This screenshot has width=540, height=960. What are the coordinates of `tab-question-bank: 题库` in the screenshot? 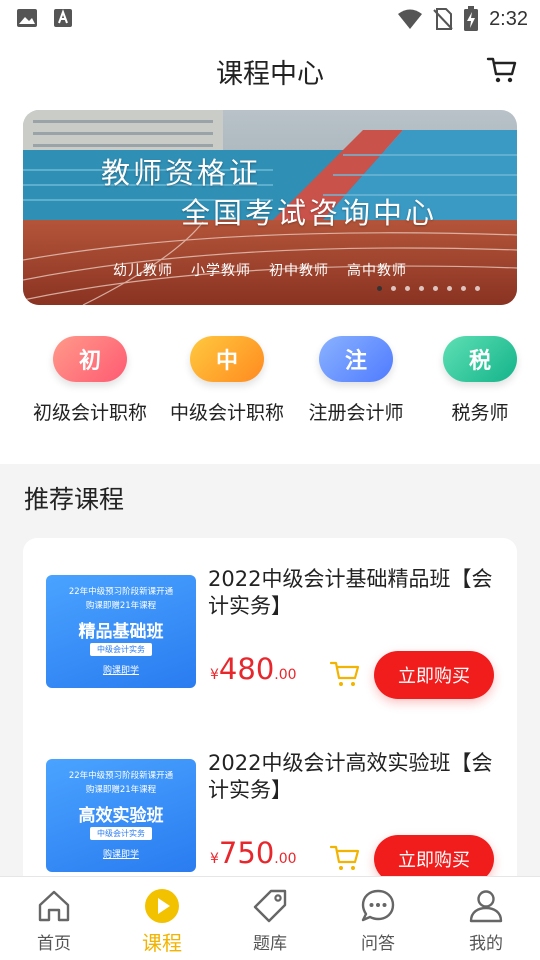 It's located at (270, 920).